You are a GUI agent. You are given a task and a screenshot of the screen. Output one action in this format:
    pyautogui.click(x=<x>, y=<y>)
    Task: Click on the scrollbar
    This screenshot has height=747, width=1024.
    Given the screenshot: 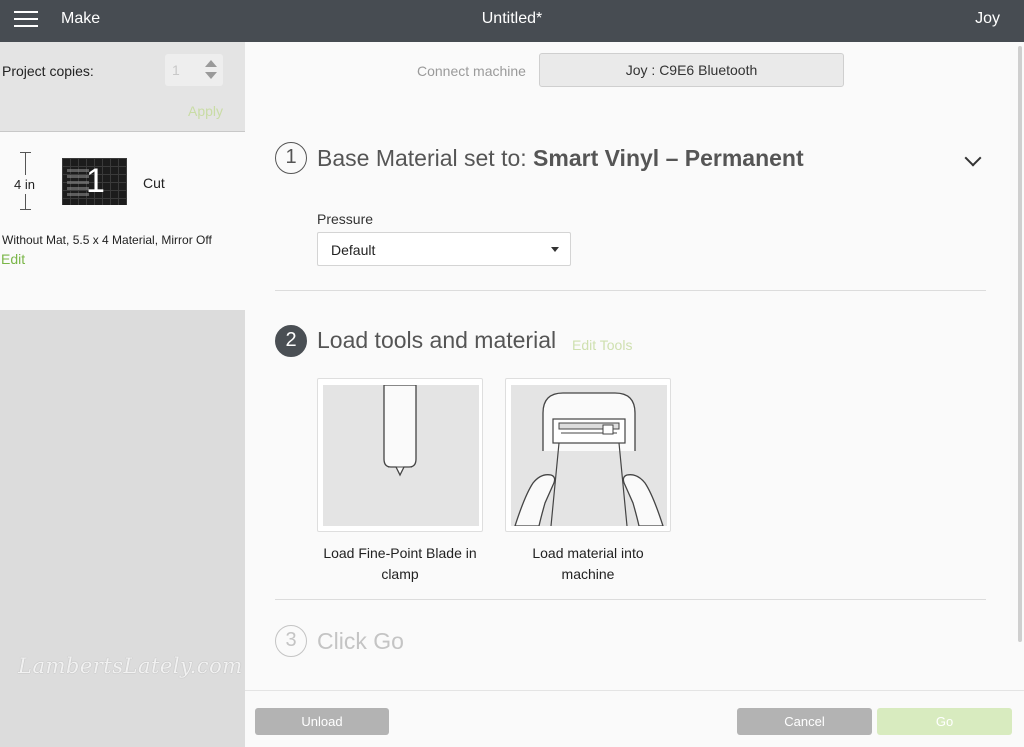 What is the action you would take?
    pyautogui.click(x=1020, y=344)
    